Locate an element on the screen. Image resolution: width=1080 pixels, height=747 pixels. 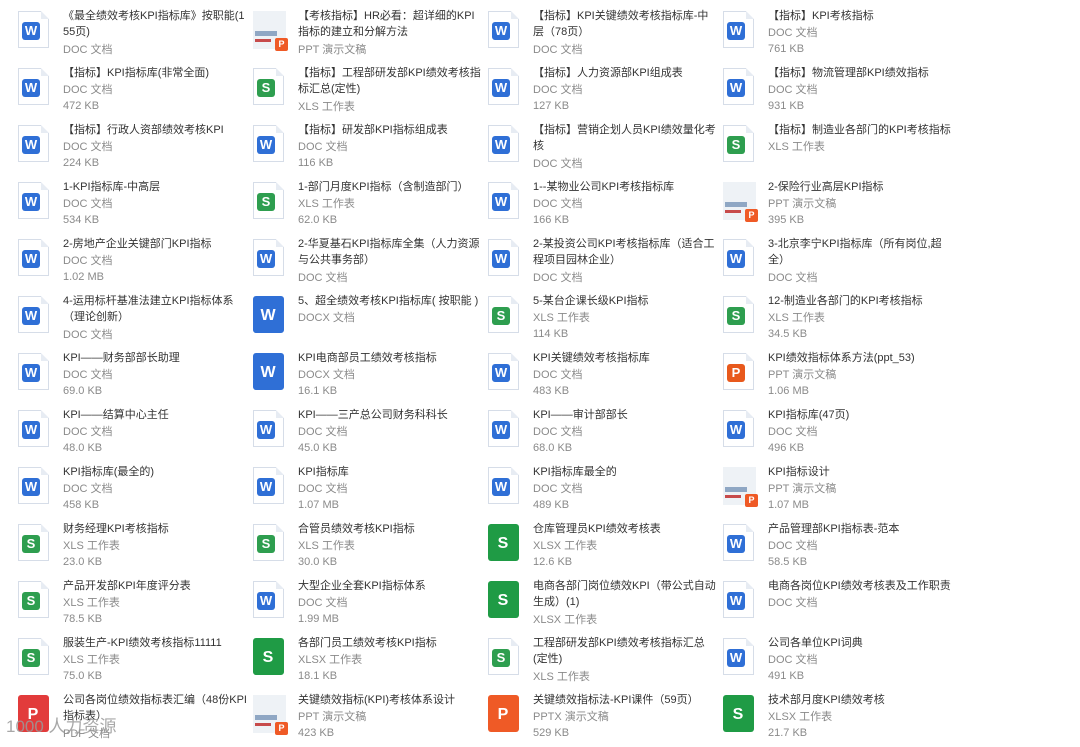
file-item: P 【考核指标】HR必看：超详细的KPI指标的建立和分解方法 PPT 演示文稿 is located at coordinates (370, 34).